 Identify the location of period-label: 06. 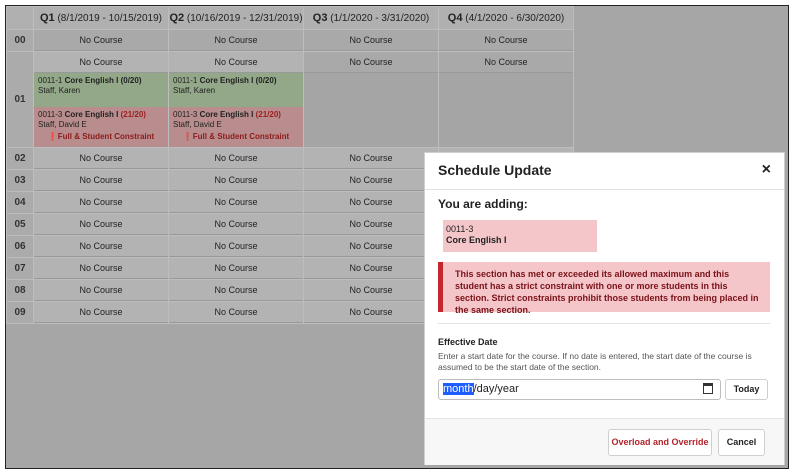
(20, 246).